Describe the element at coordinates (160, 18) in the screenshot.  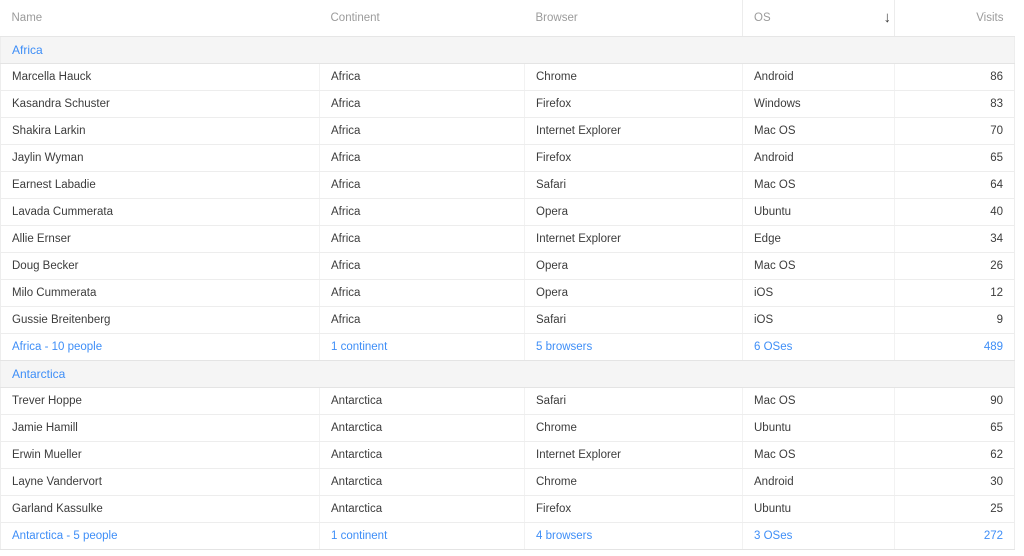
I see `column-header-name: Name` at that location.